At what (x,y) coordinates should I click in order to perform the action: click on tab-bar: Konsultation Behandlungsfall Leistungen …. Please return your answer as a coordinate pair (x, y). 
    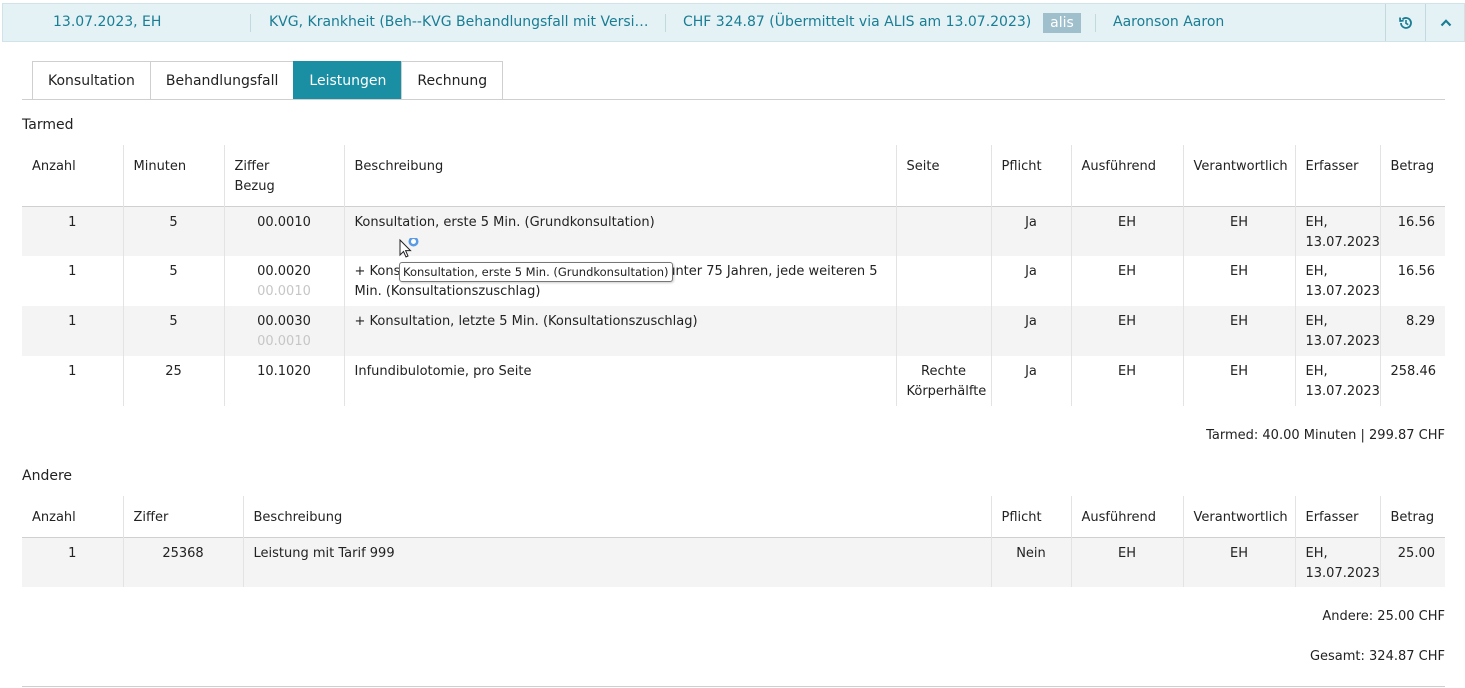
    Looking at the image, I should click on (268, 80).